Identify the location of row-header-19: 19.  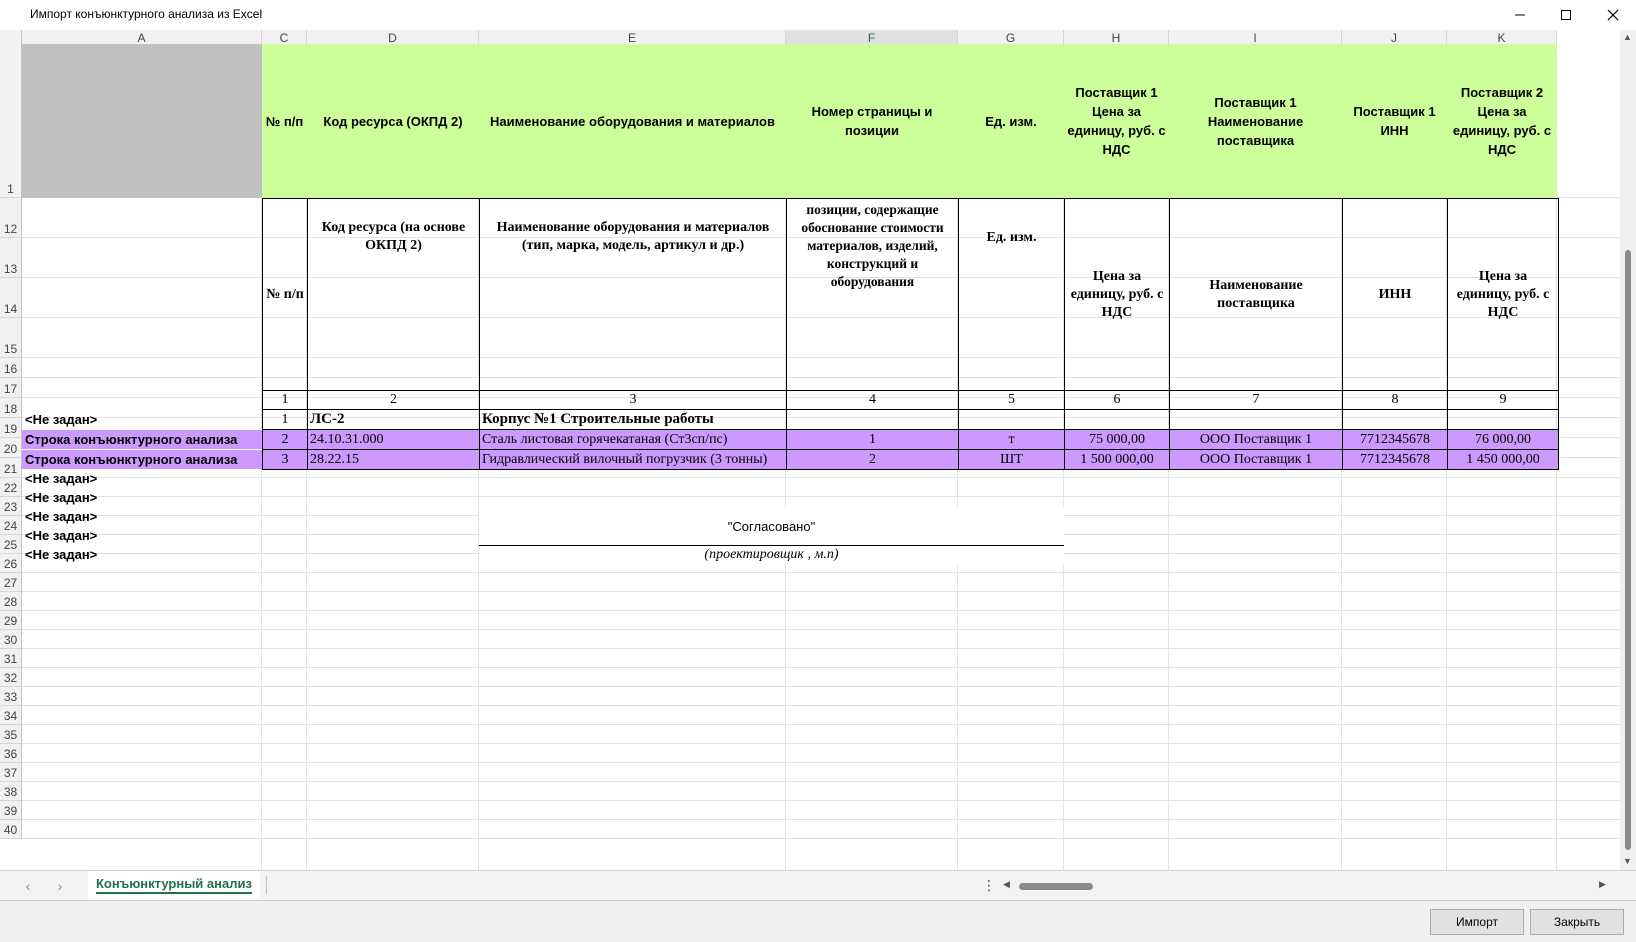
(11, 428).